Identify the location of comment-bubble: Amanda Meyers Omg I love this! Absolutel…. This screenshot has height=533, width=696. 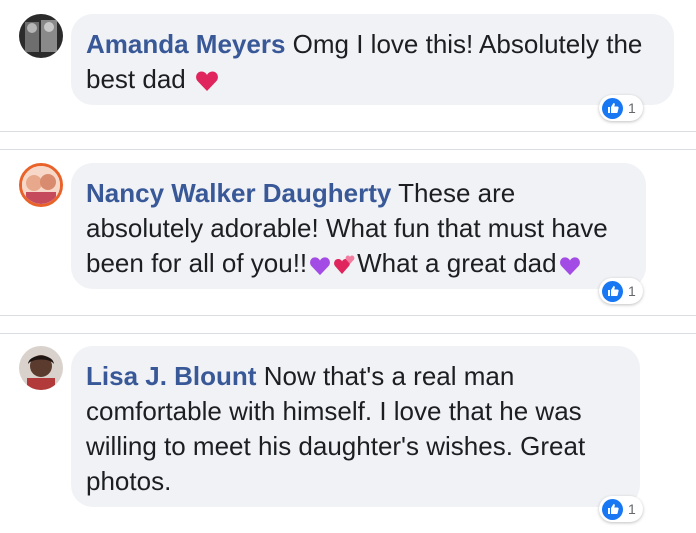
(372, 59).